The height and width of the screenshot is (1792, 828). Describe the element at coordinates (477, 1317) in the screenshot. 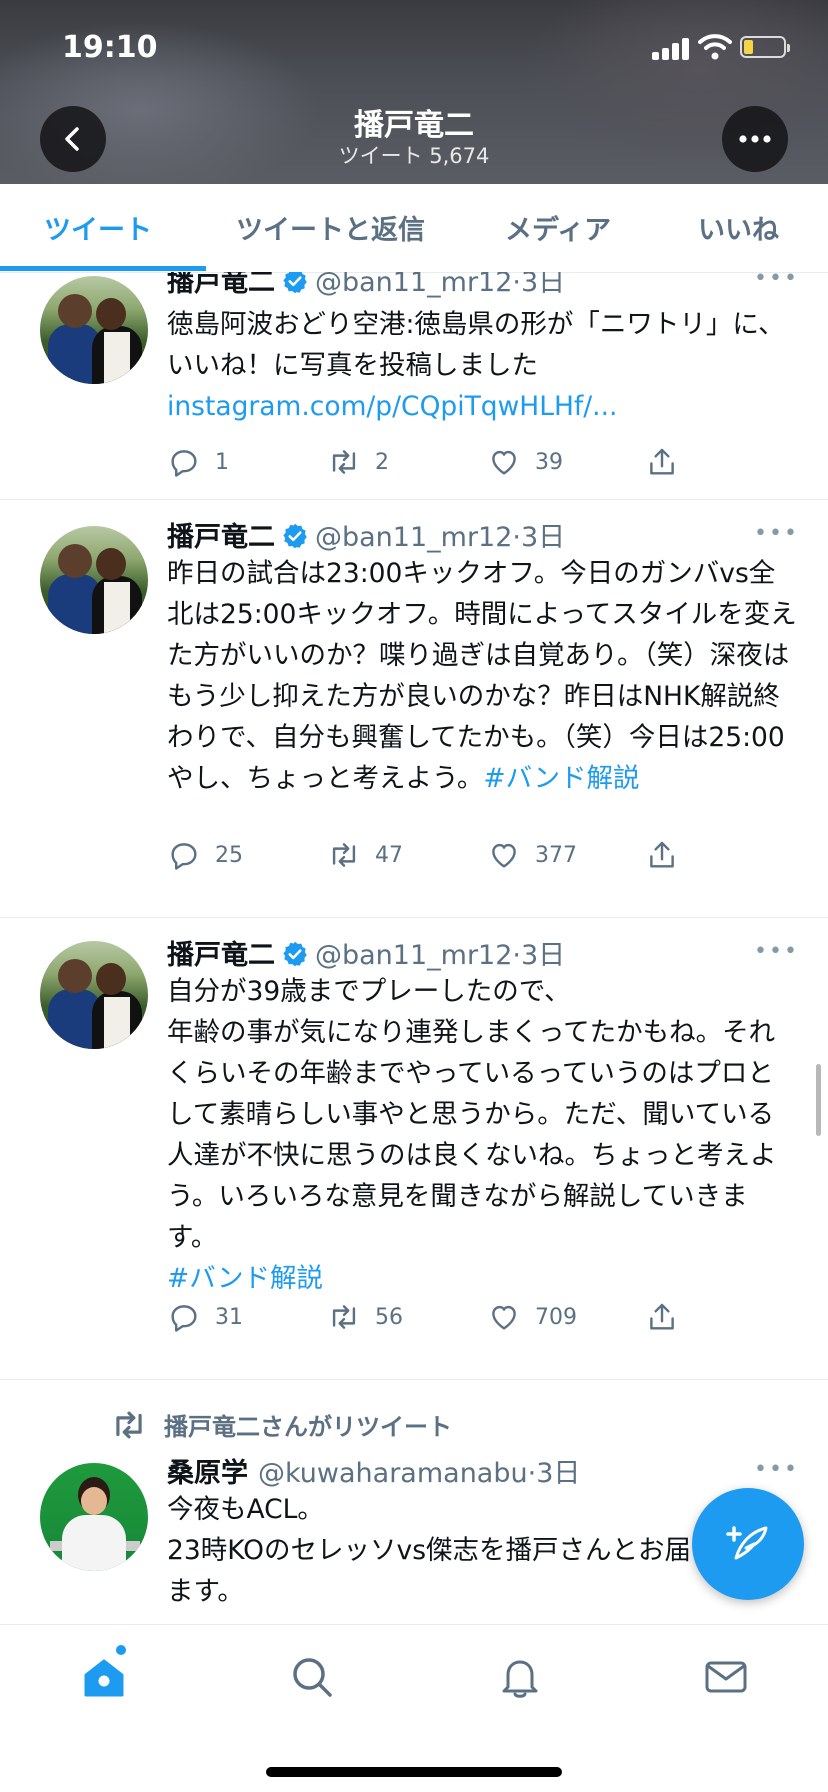

I see `tweet-actions: 31 56 709` at that location.